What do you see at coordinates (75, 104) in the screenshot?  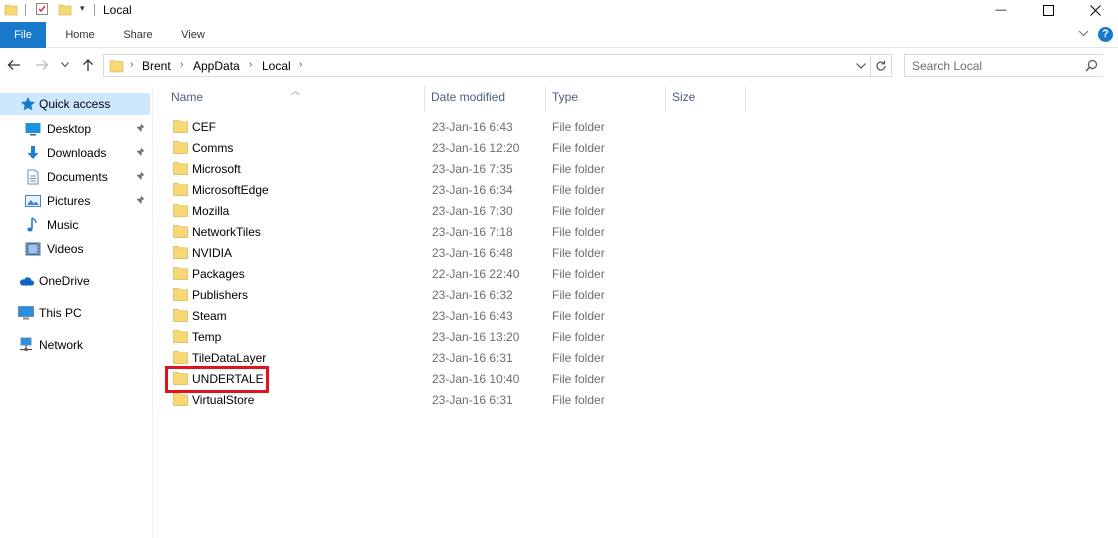 I see `sidebar-item-quick-access: Quick access` at bounding box center [75, 104].